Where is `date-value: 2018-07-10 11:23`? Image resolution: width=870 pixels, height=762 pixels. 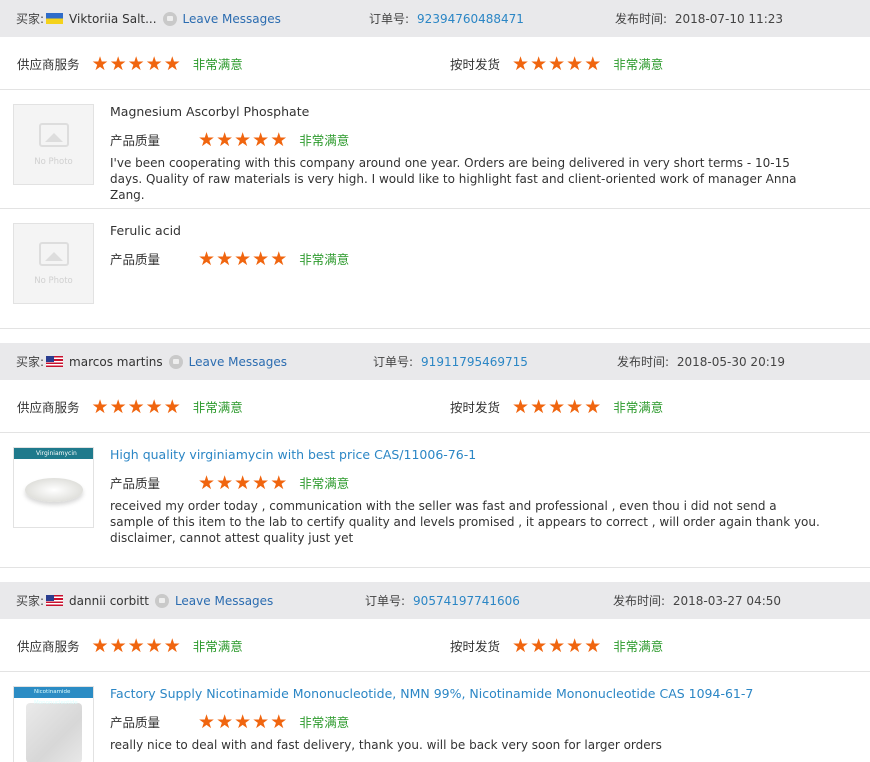
date-value: 2018-07-10 11:23 is located at coordinates (729, 19).